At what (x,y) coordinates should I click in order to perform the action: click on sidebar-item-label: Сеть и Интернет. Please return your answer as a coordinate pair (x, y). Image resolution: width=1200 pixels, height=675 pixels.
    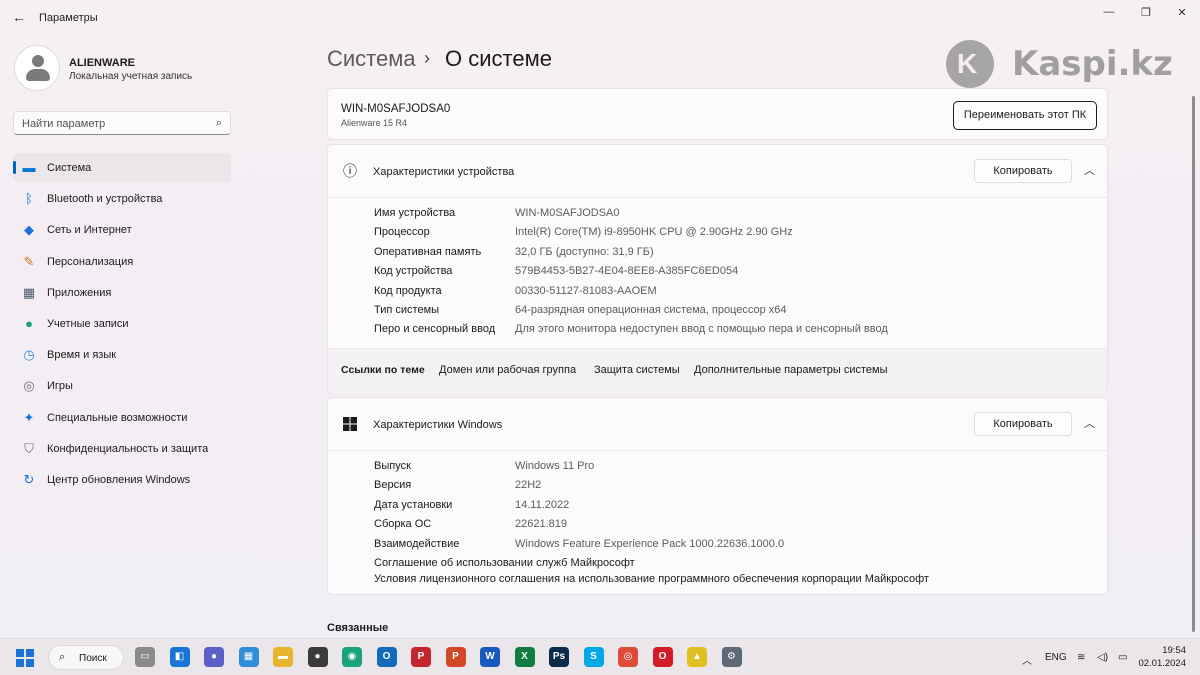
    Looking at the image, I should click on (89, 230).